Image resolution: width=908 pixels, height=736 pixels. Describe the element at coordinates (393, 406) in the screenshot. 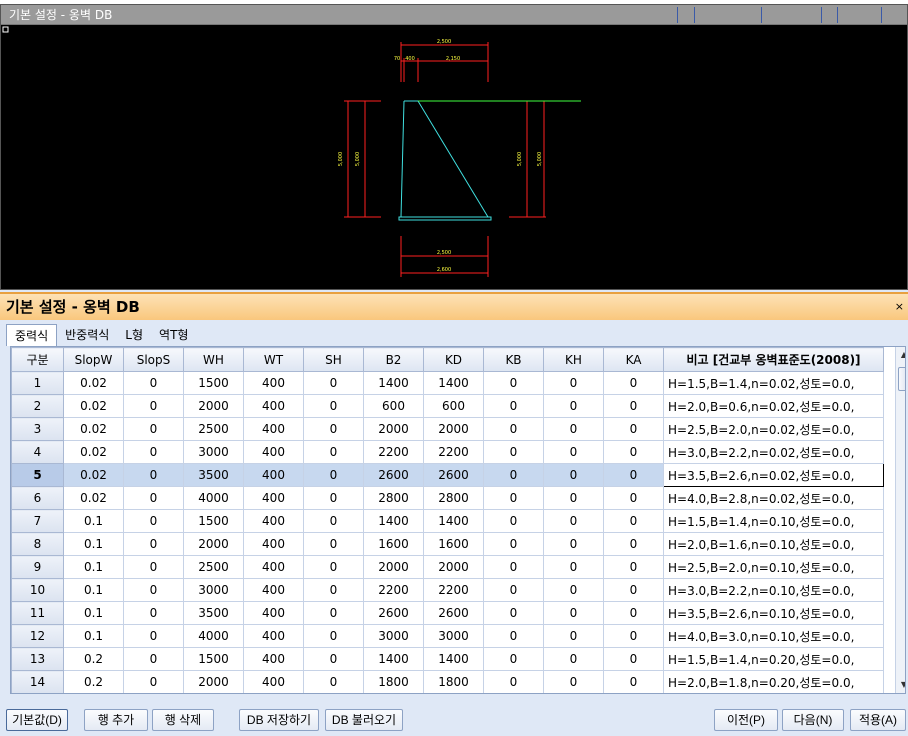

I see `grid-cell: 600` at that location.